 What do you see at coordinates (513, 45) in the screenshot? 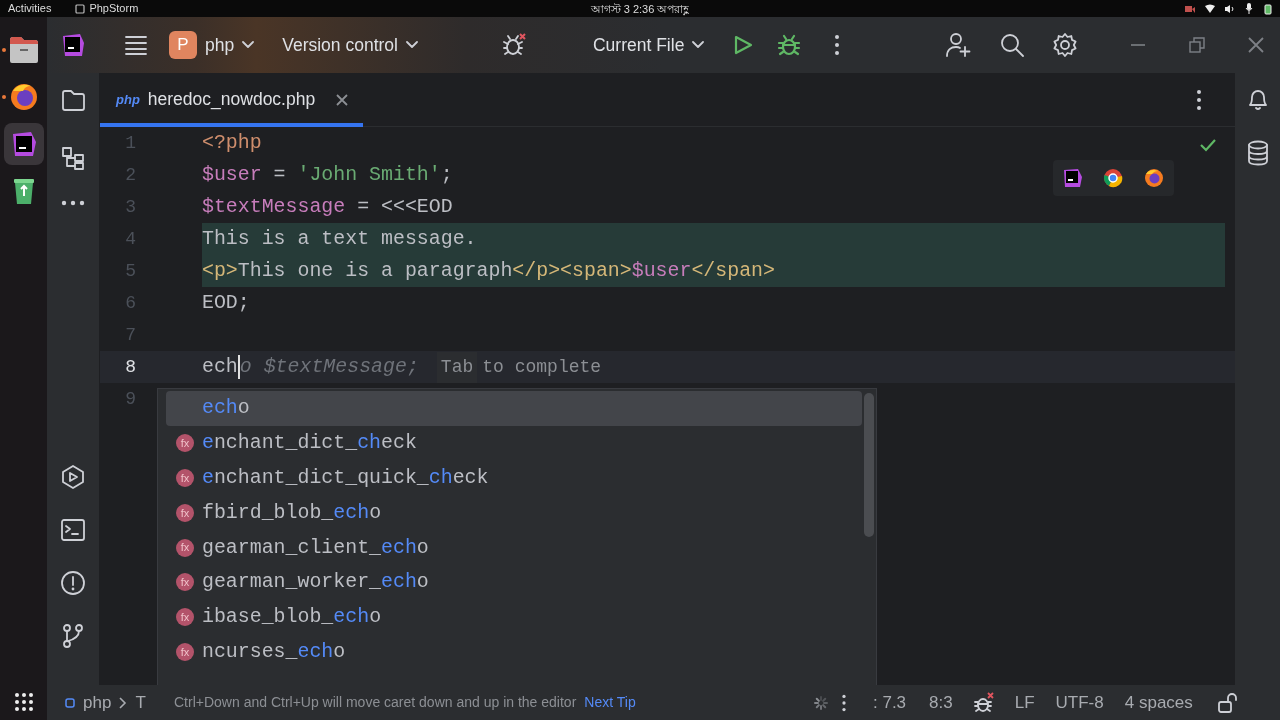
I see `bug-icon` at bounding box center [513, 45].